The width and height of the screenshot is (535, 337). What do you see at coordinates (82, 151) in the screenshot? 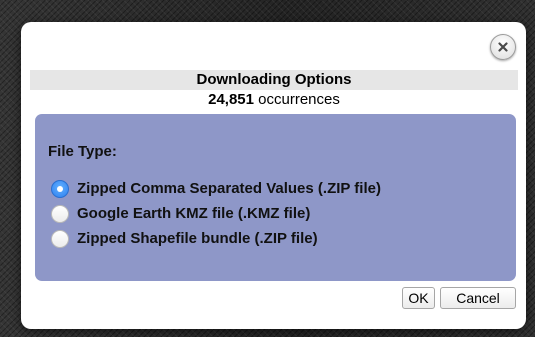
I see `file-type-label: File Type:` at bounding box center [82, 151].